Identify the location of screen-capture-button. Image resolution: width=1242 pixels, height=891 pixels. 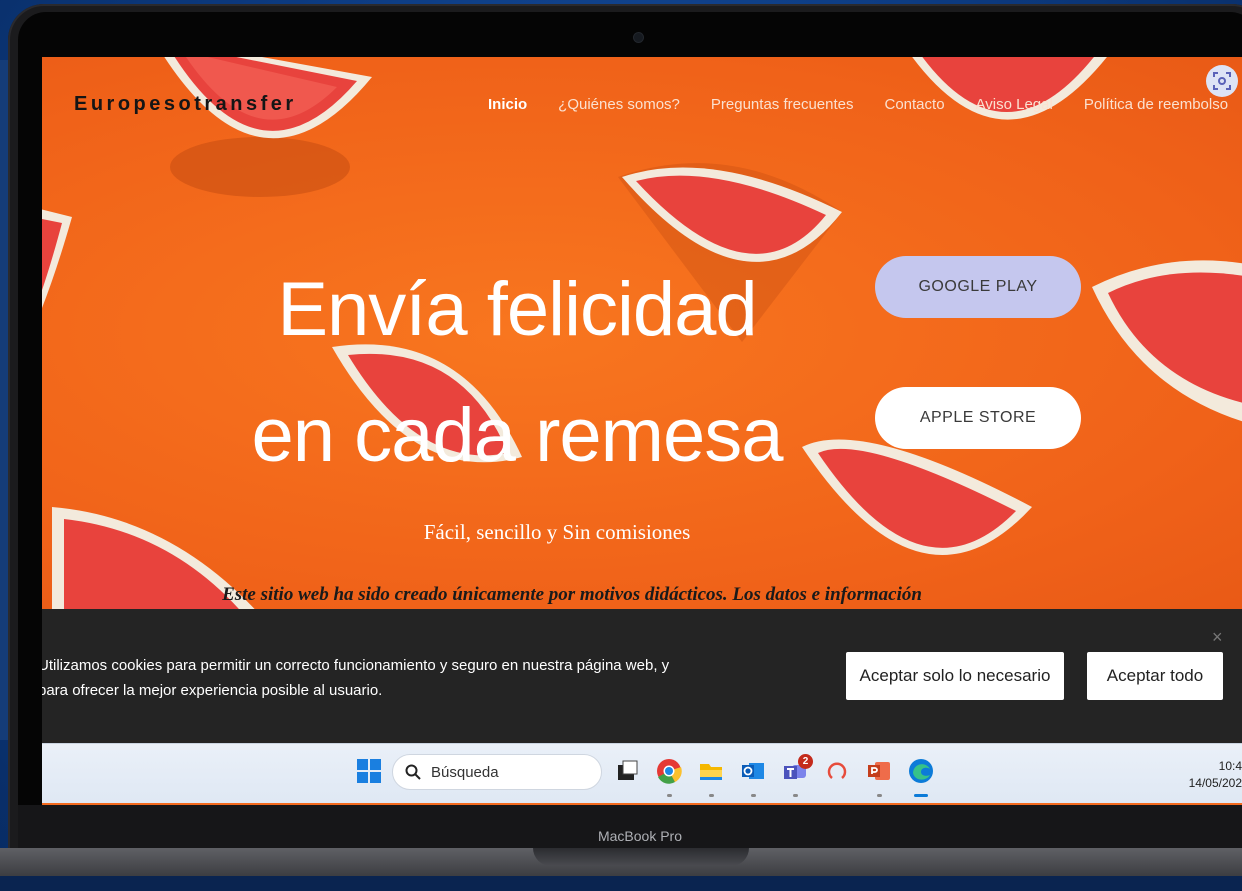
(1222, 81).